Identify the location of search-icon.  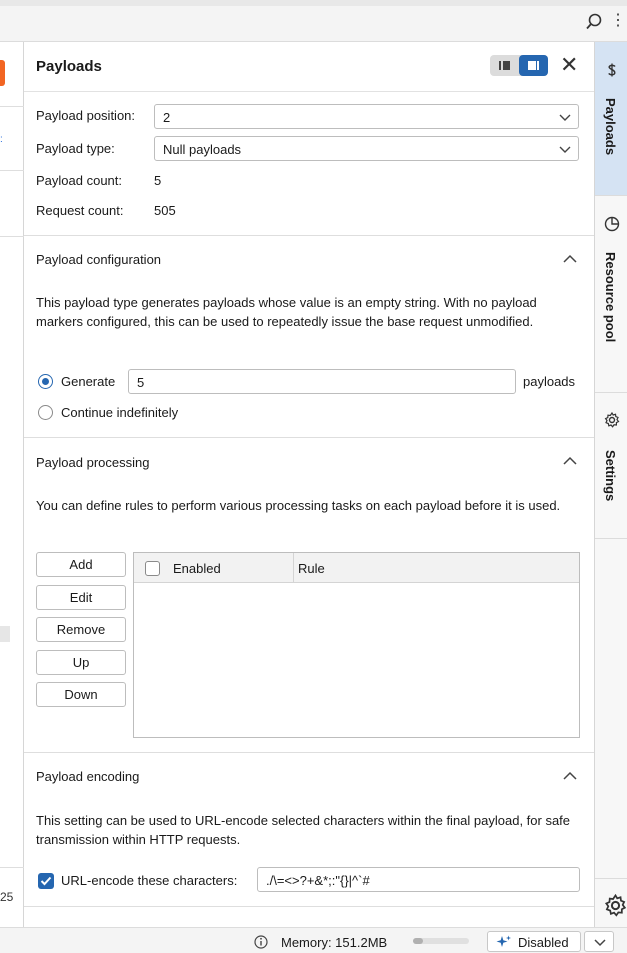
(594, 22).